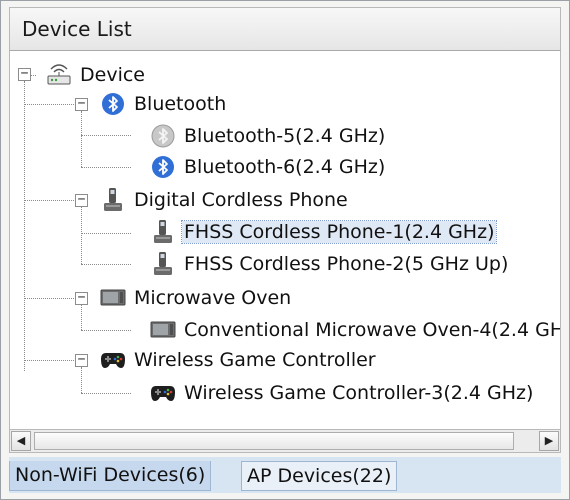 Image resolution: width=570 pixels, height=500 pixels. Describe the element at coordinates (346, 264) in the screenshot. I see `tree-node-label: FHSS Cordless Phone-2(5 GHz Up)` at that location.